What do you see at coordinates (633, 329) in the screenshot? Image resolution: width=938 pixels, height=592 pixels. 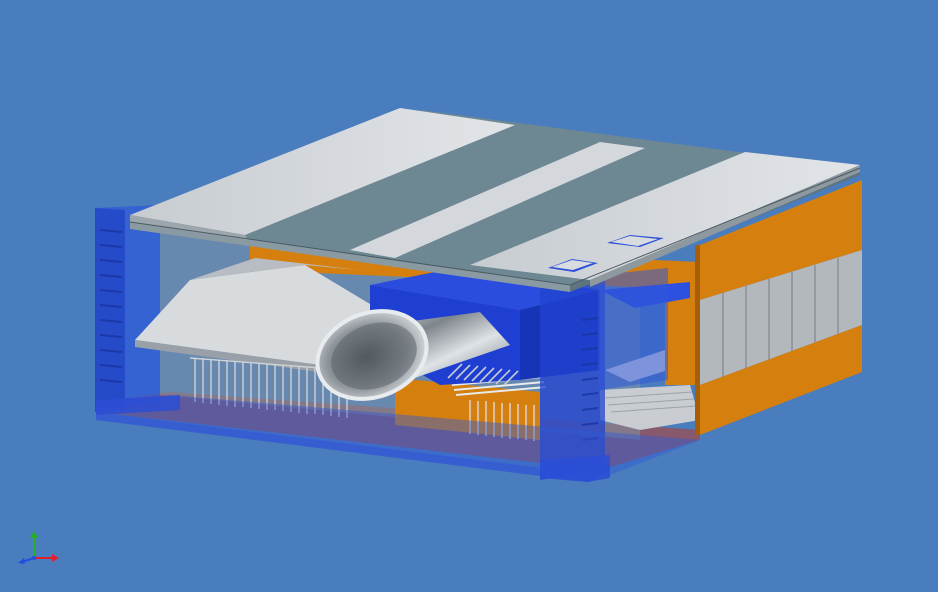 I see `right-translucent-column` at bounding box center [633, 329].